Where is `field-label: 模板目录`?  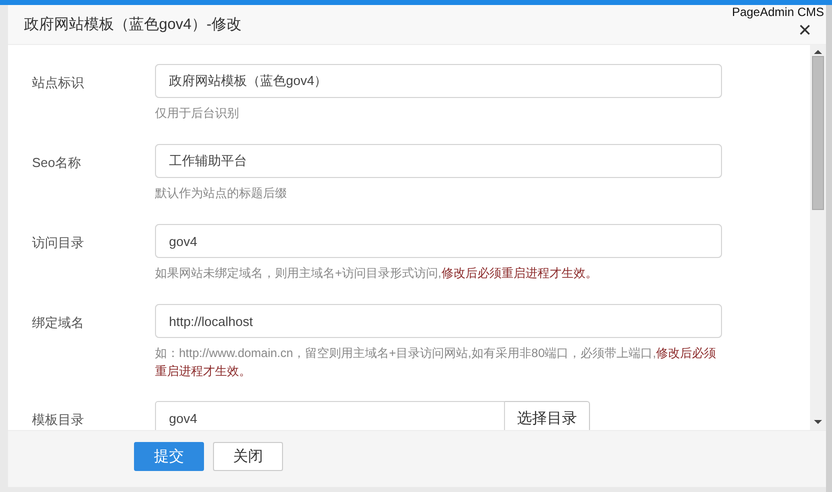
field-label: 模板目录 is located at coordinates (58, 419).